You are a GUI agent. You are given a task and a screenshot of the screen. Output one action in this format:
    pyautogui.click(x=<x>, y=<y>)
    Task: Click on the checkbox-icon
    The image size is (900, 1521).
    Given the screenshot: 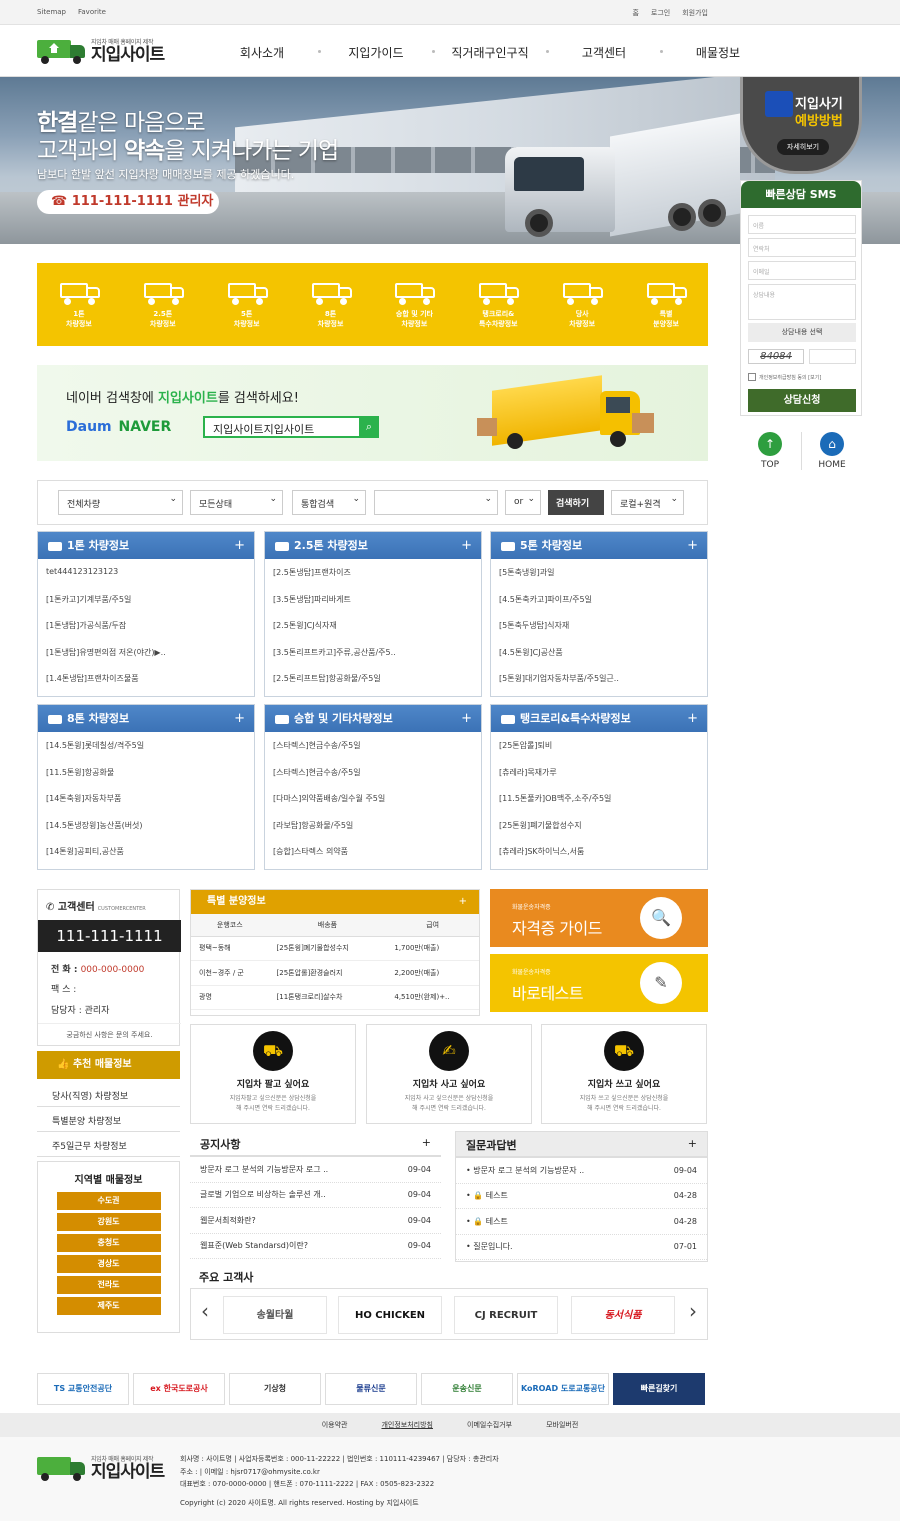 What is the action you would take?
    pyautogui.click(x=752, y=377)
    